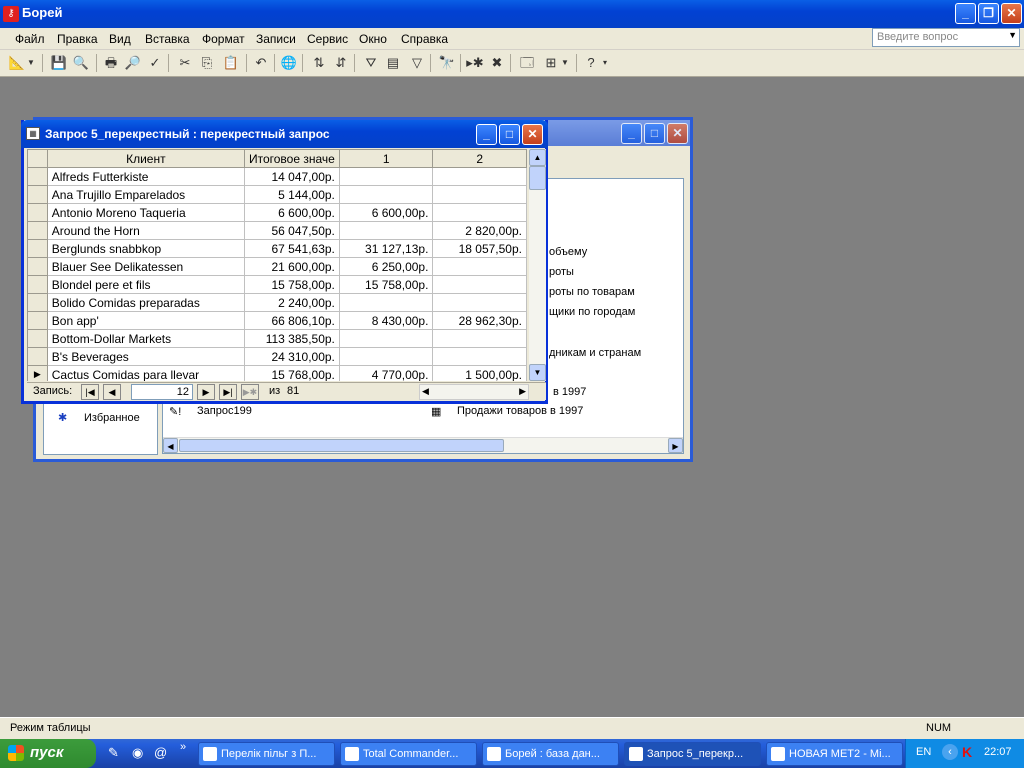 The width and height of the screenshot is (1024, 768). Describe the element at coordinates (37, 158) in the screenshot. I see `select-all-corner` at that location.